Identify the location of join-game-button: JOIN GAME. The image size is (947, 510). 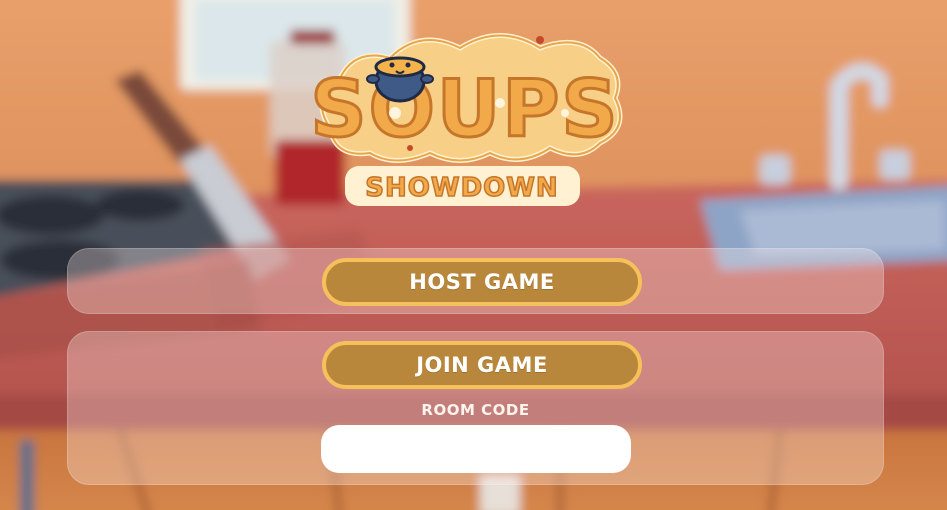
(482, 365).